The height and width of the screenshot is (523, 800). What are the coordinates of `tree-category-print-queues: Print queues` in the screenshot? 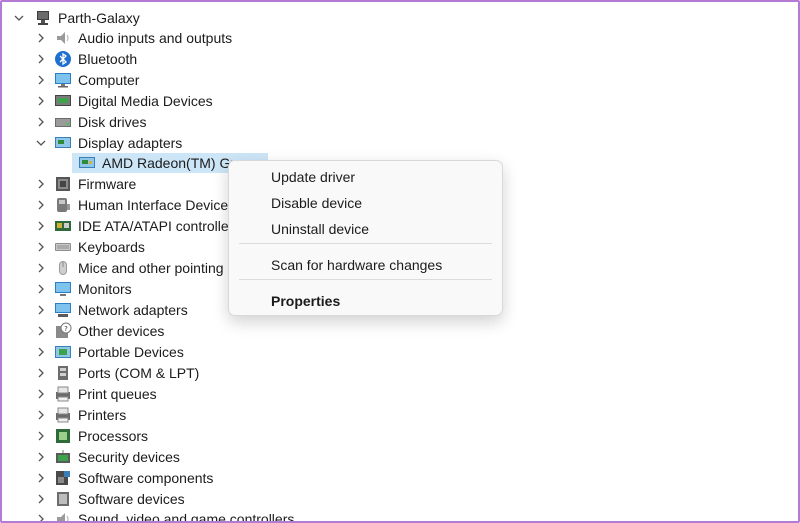 It's located at (95, 394).